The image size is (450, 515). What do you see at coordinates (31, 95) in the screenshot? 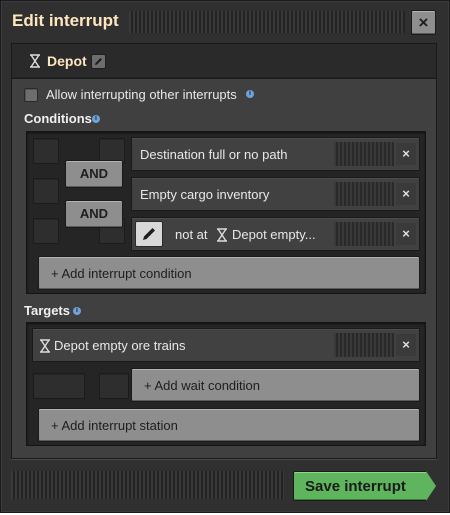
I see `allow-interrupting-checkbox` at bounding box center [31, 95].